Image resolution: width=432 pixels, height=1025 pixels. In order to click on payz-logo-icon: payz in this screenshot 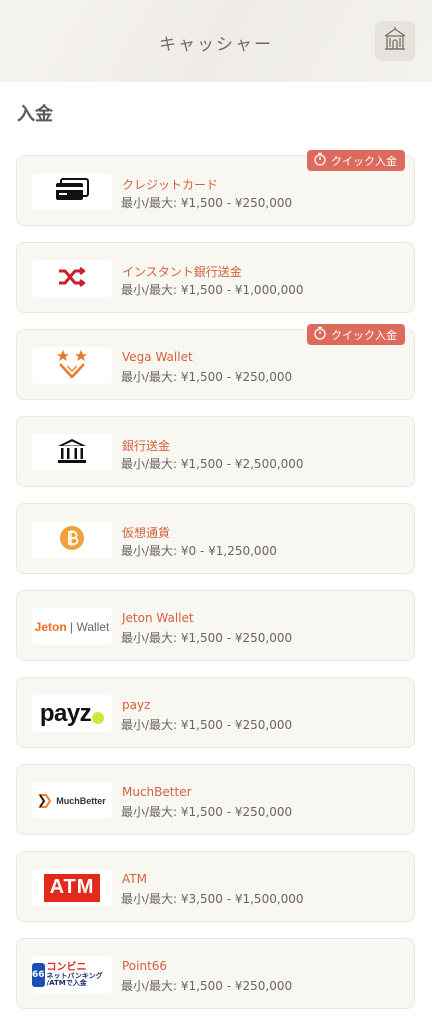, I will do `click(72, 714)`.